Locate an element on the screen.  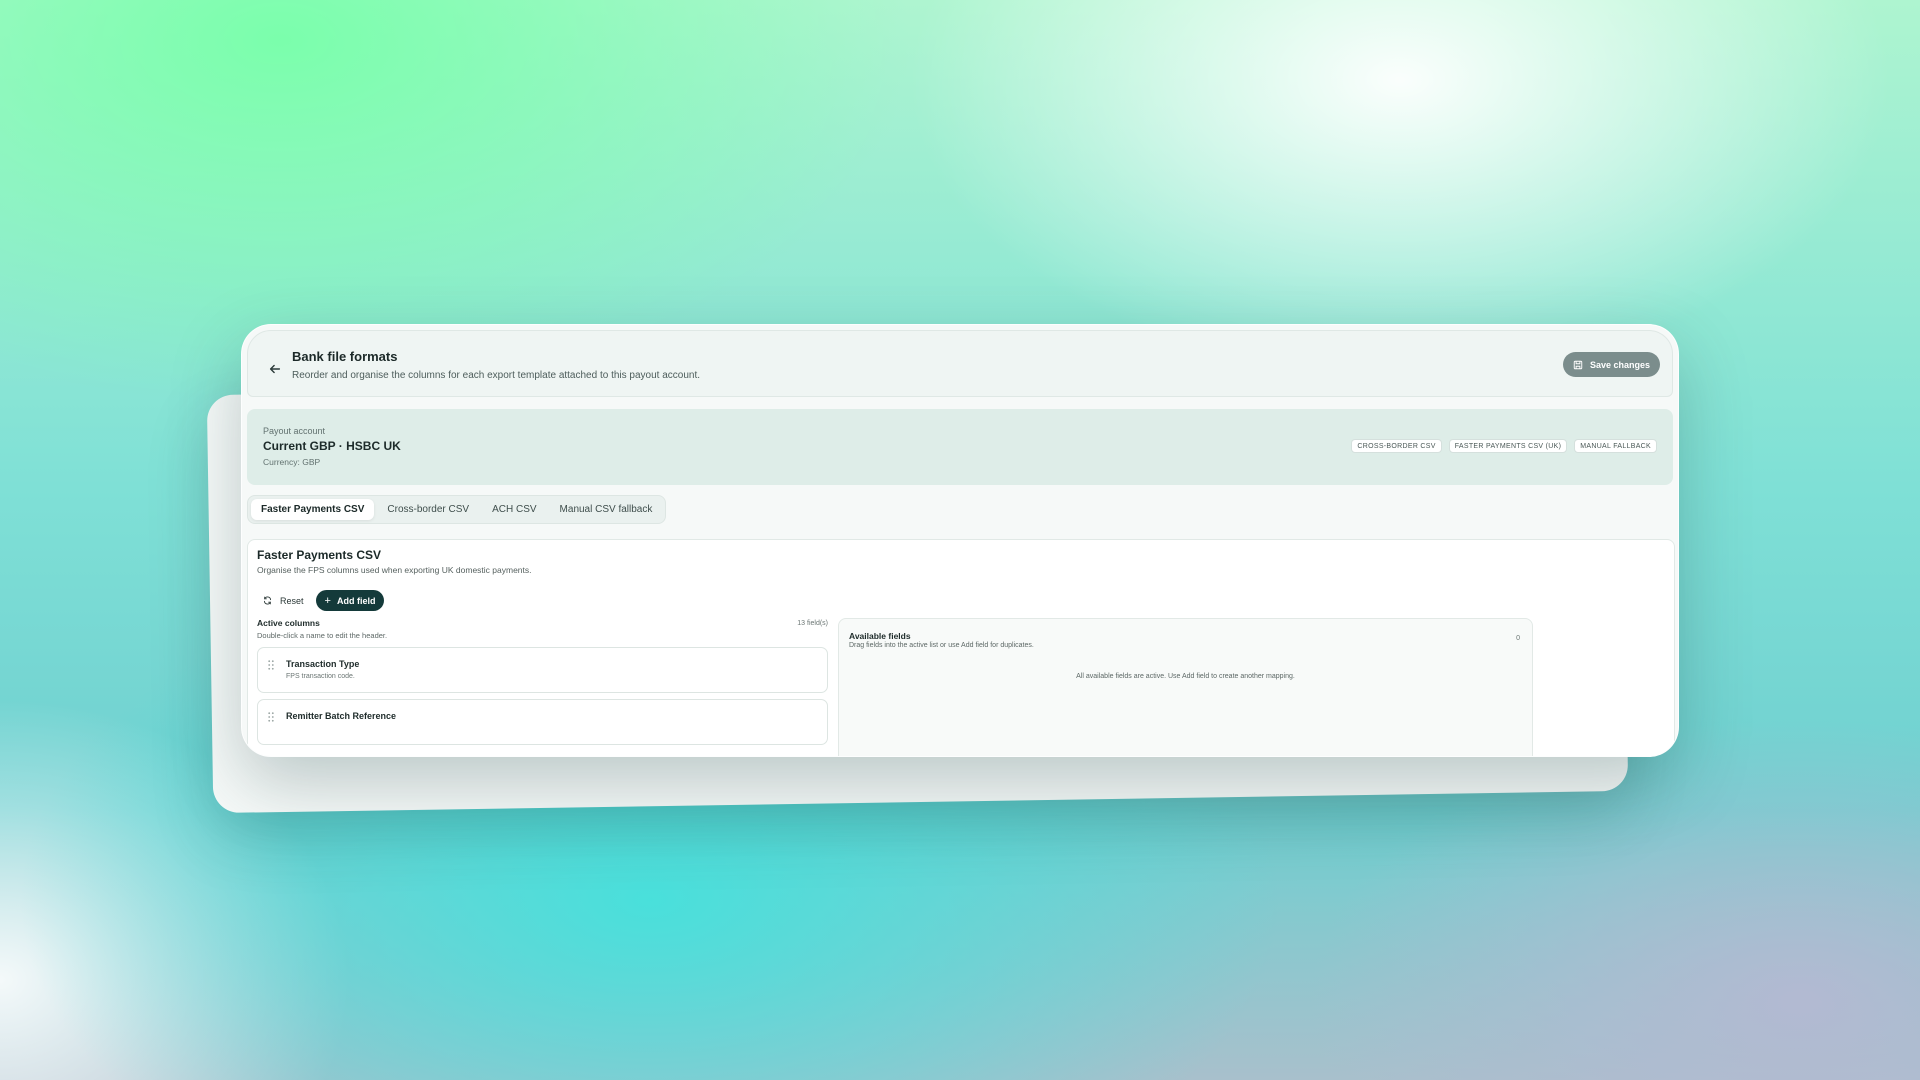
reset-label: Reset is located at coordinates (292, 600).